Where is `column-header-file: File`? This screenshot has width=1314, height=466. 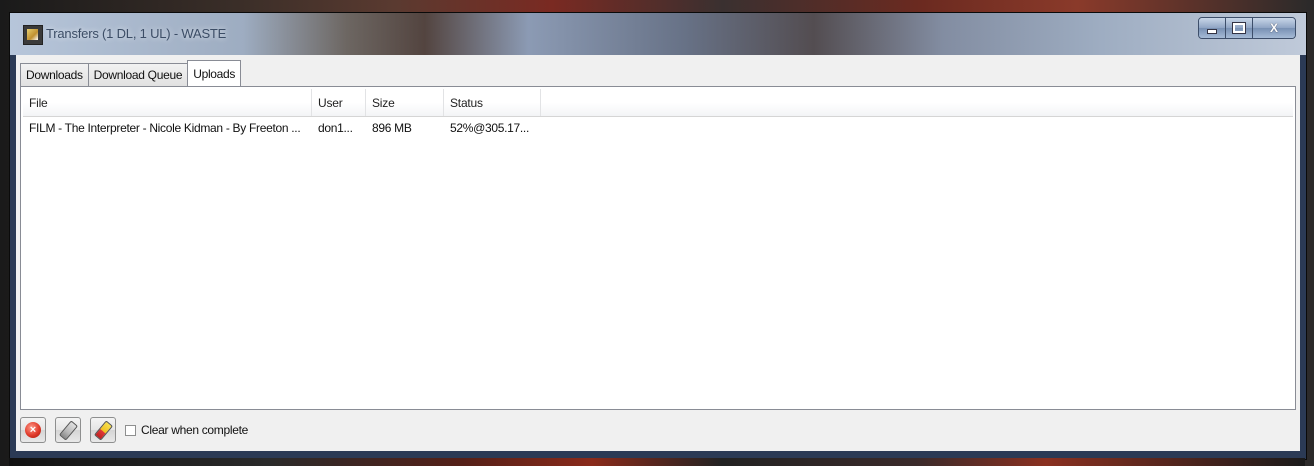
column-header-file: File is located at coordinates (167, 102).